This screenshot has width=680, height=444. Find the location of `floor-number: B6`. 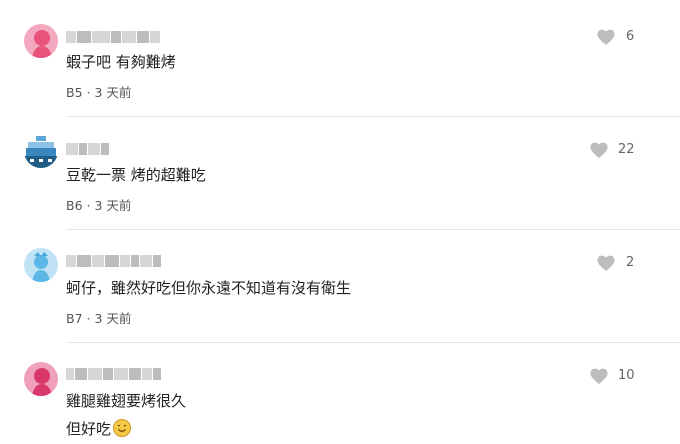

floor-number: B6 is located at coordinates (74, 205).